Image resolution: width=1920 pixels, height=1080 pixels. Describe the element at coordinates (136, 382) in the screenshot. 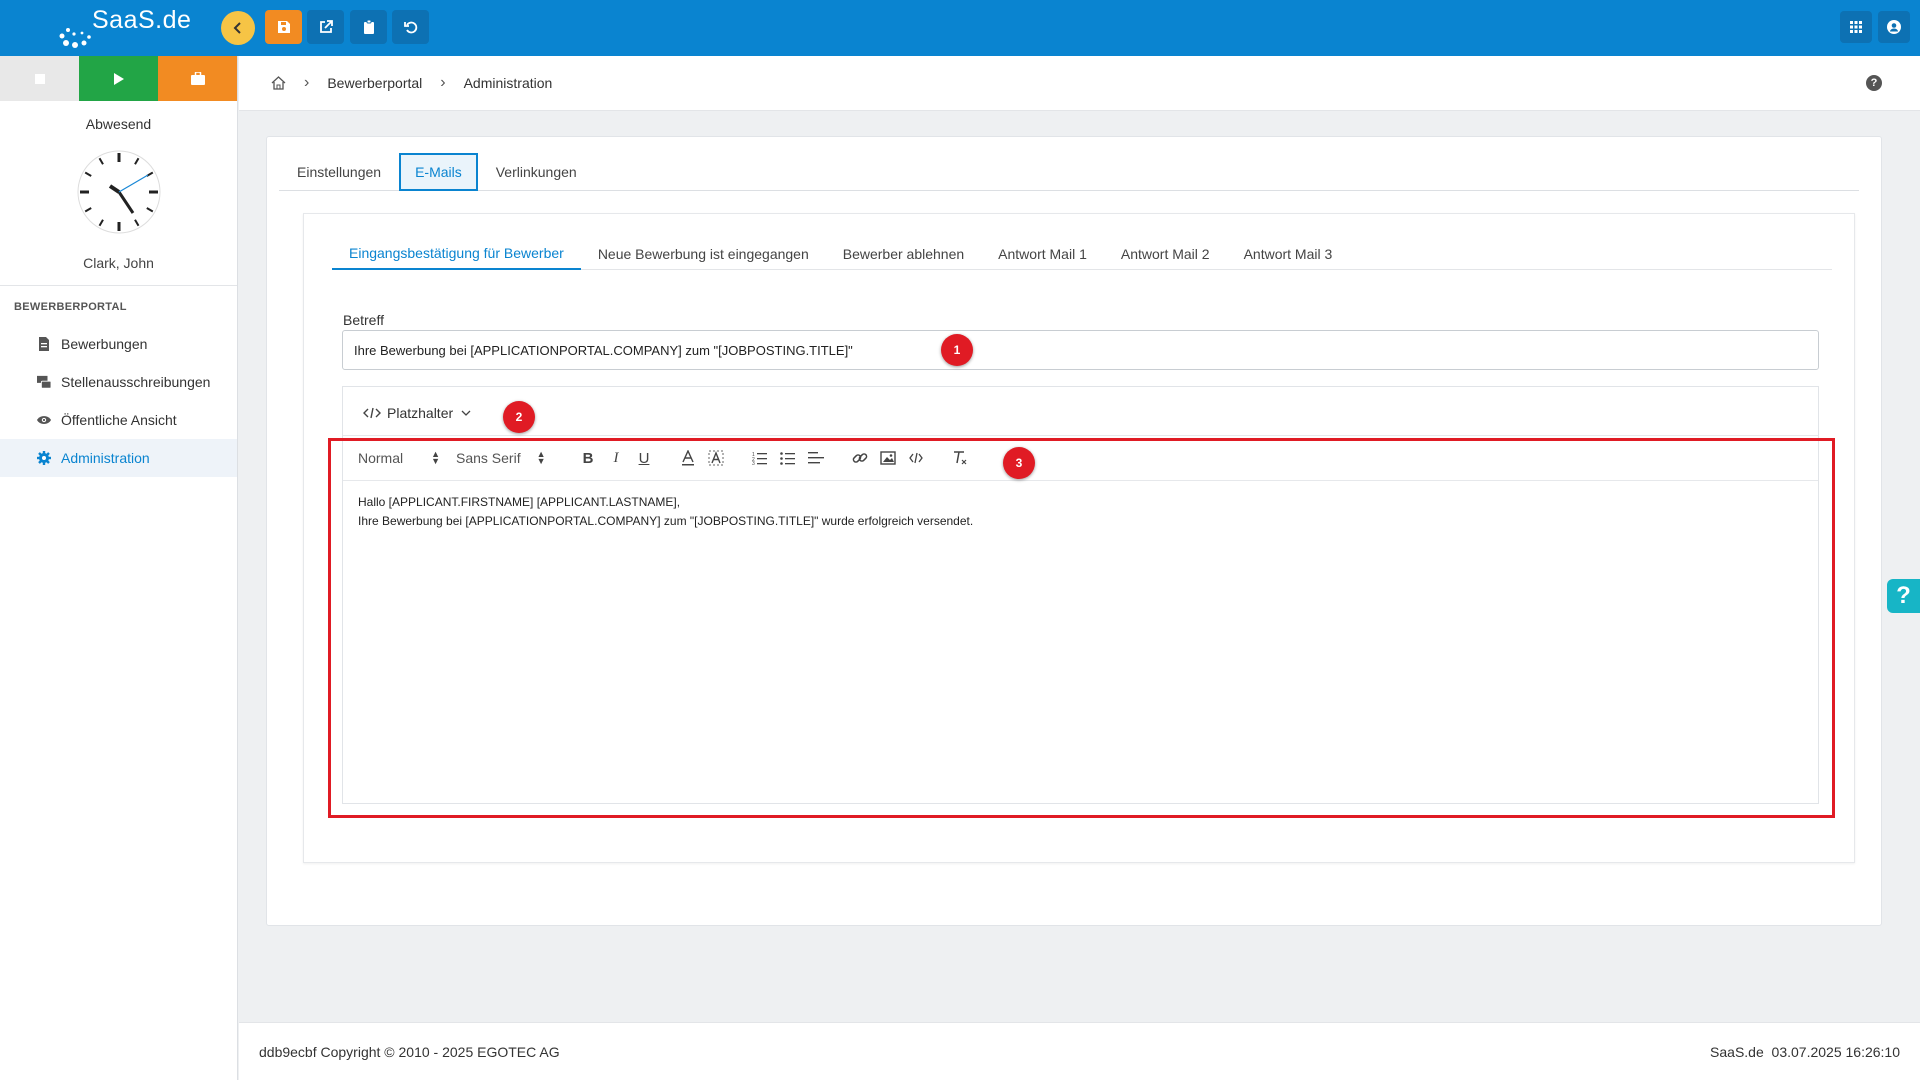

I see `sidebar-item-label: Stellenausschreibungen` at that location.